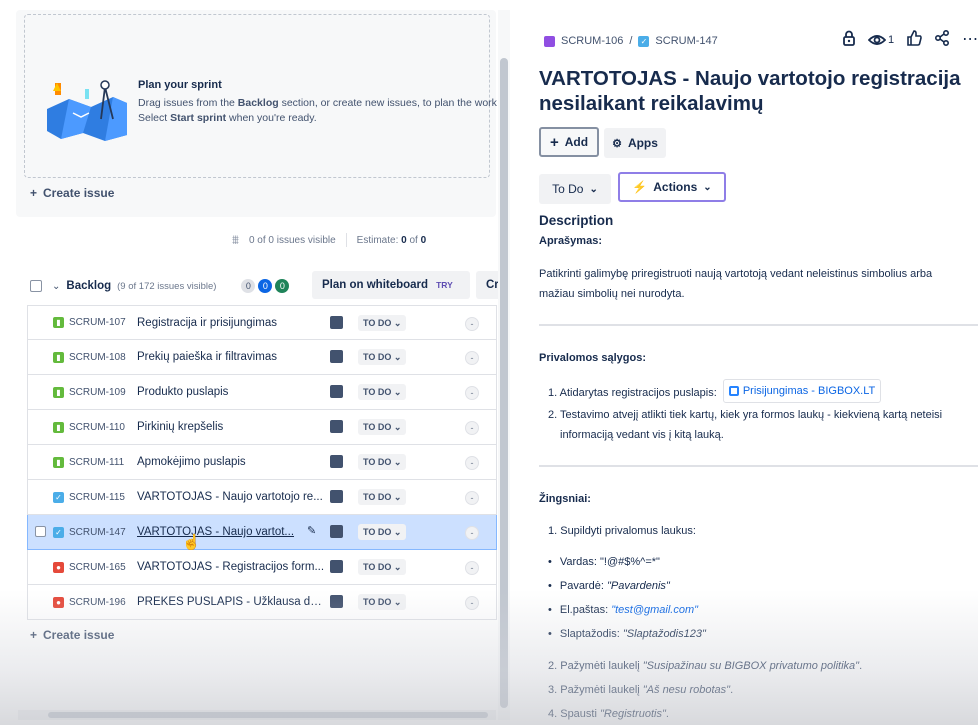 Image resolution: width=978 pixels, height=725 pixels. Describe the element at coordinates (58, 357) in the screenshot. I see `story-icon: ▮` at that location.